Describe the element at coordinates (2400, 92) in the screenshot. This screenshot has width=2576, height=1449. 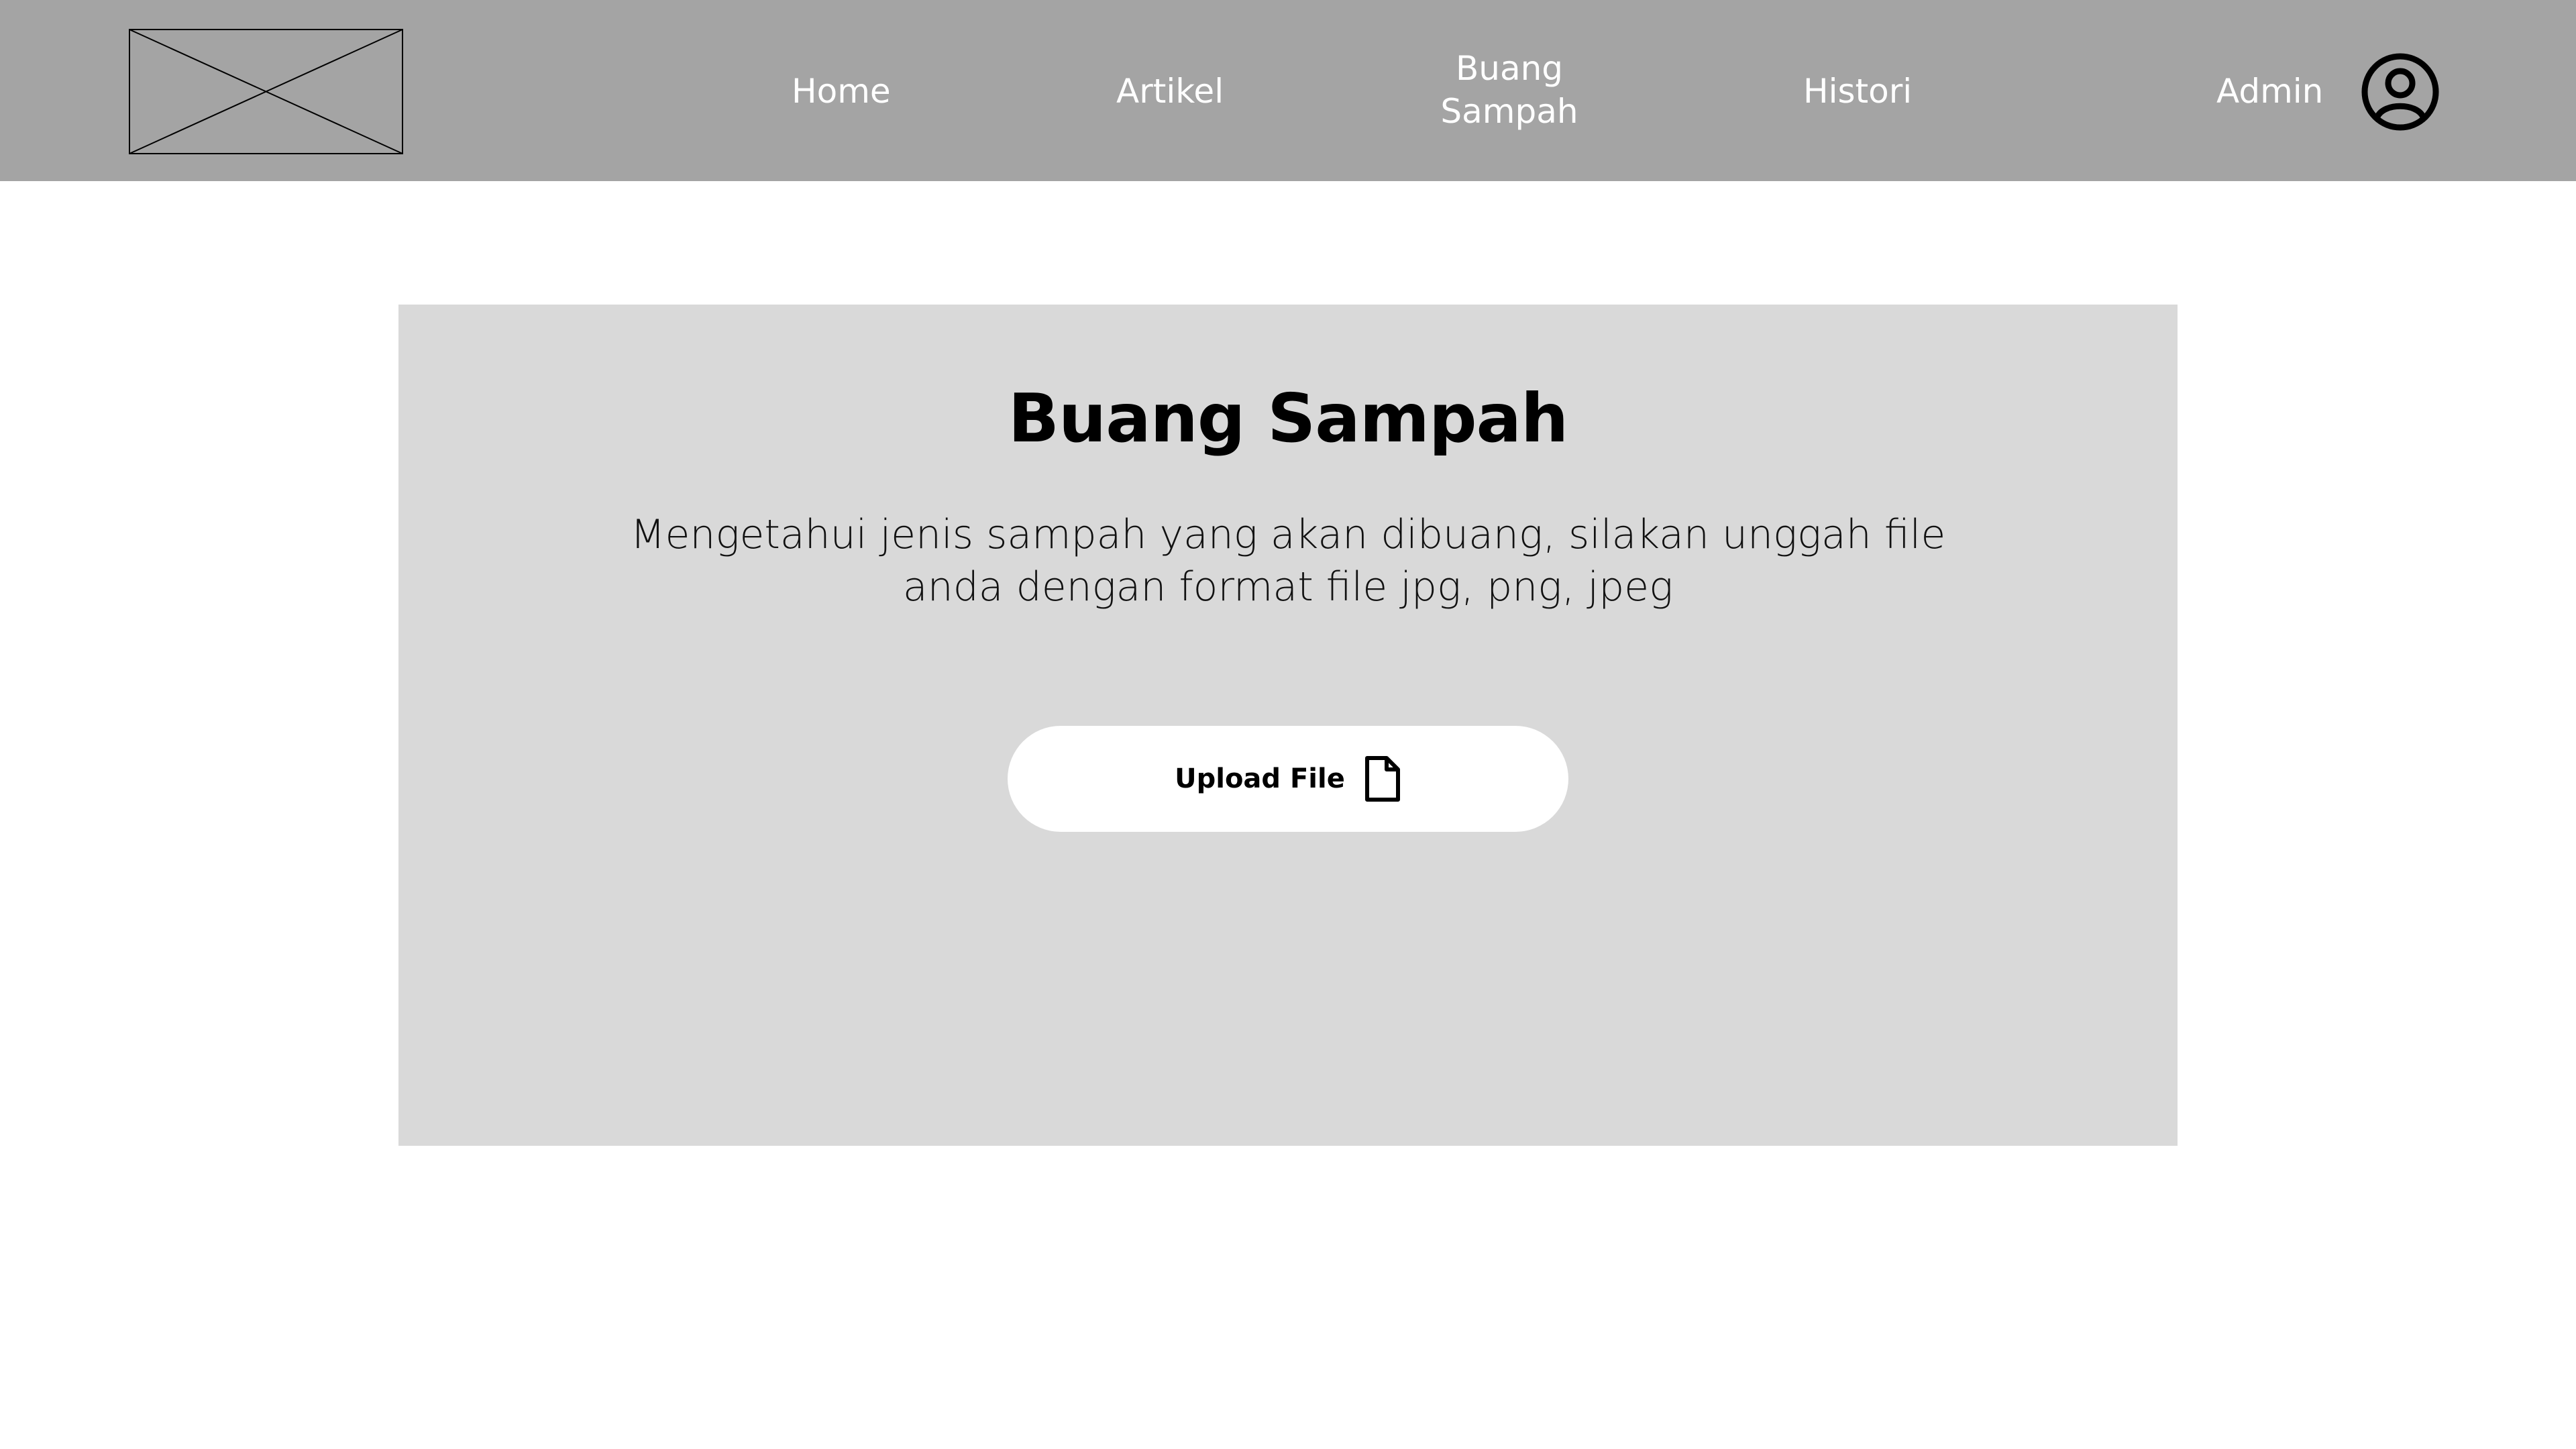
I see `user-circle-icon` at that location.